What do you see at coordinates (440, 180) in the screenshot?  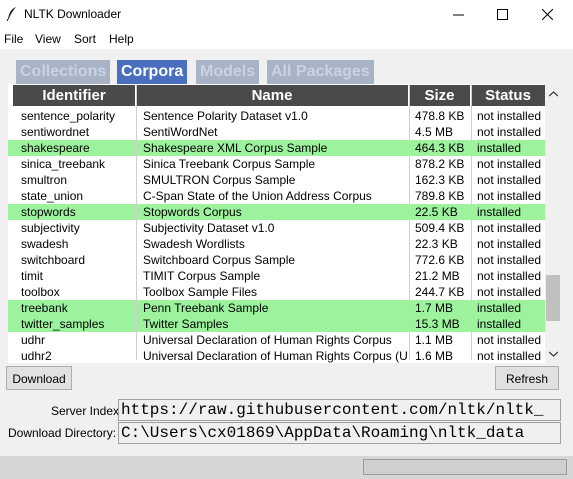 I see `cell-size: 162.3 KB` at bounding box center [440, 180].